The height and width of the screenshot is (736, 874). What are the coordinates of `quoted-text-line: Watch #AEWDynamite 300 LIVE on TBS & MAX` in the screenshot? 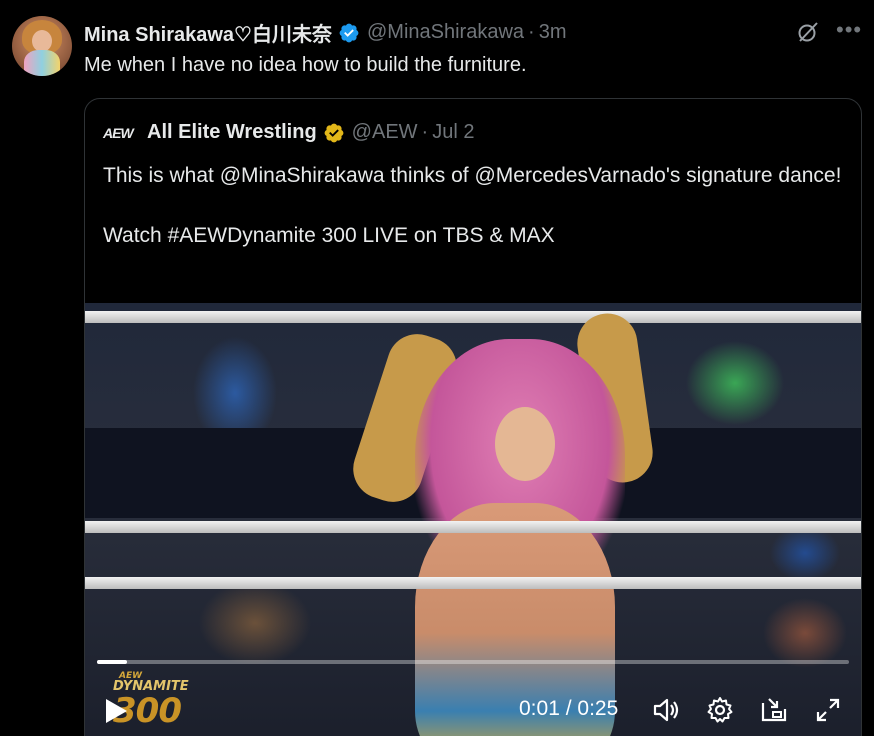 It's located at (329, 235).